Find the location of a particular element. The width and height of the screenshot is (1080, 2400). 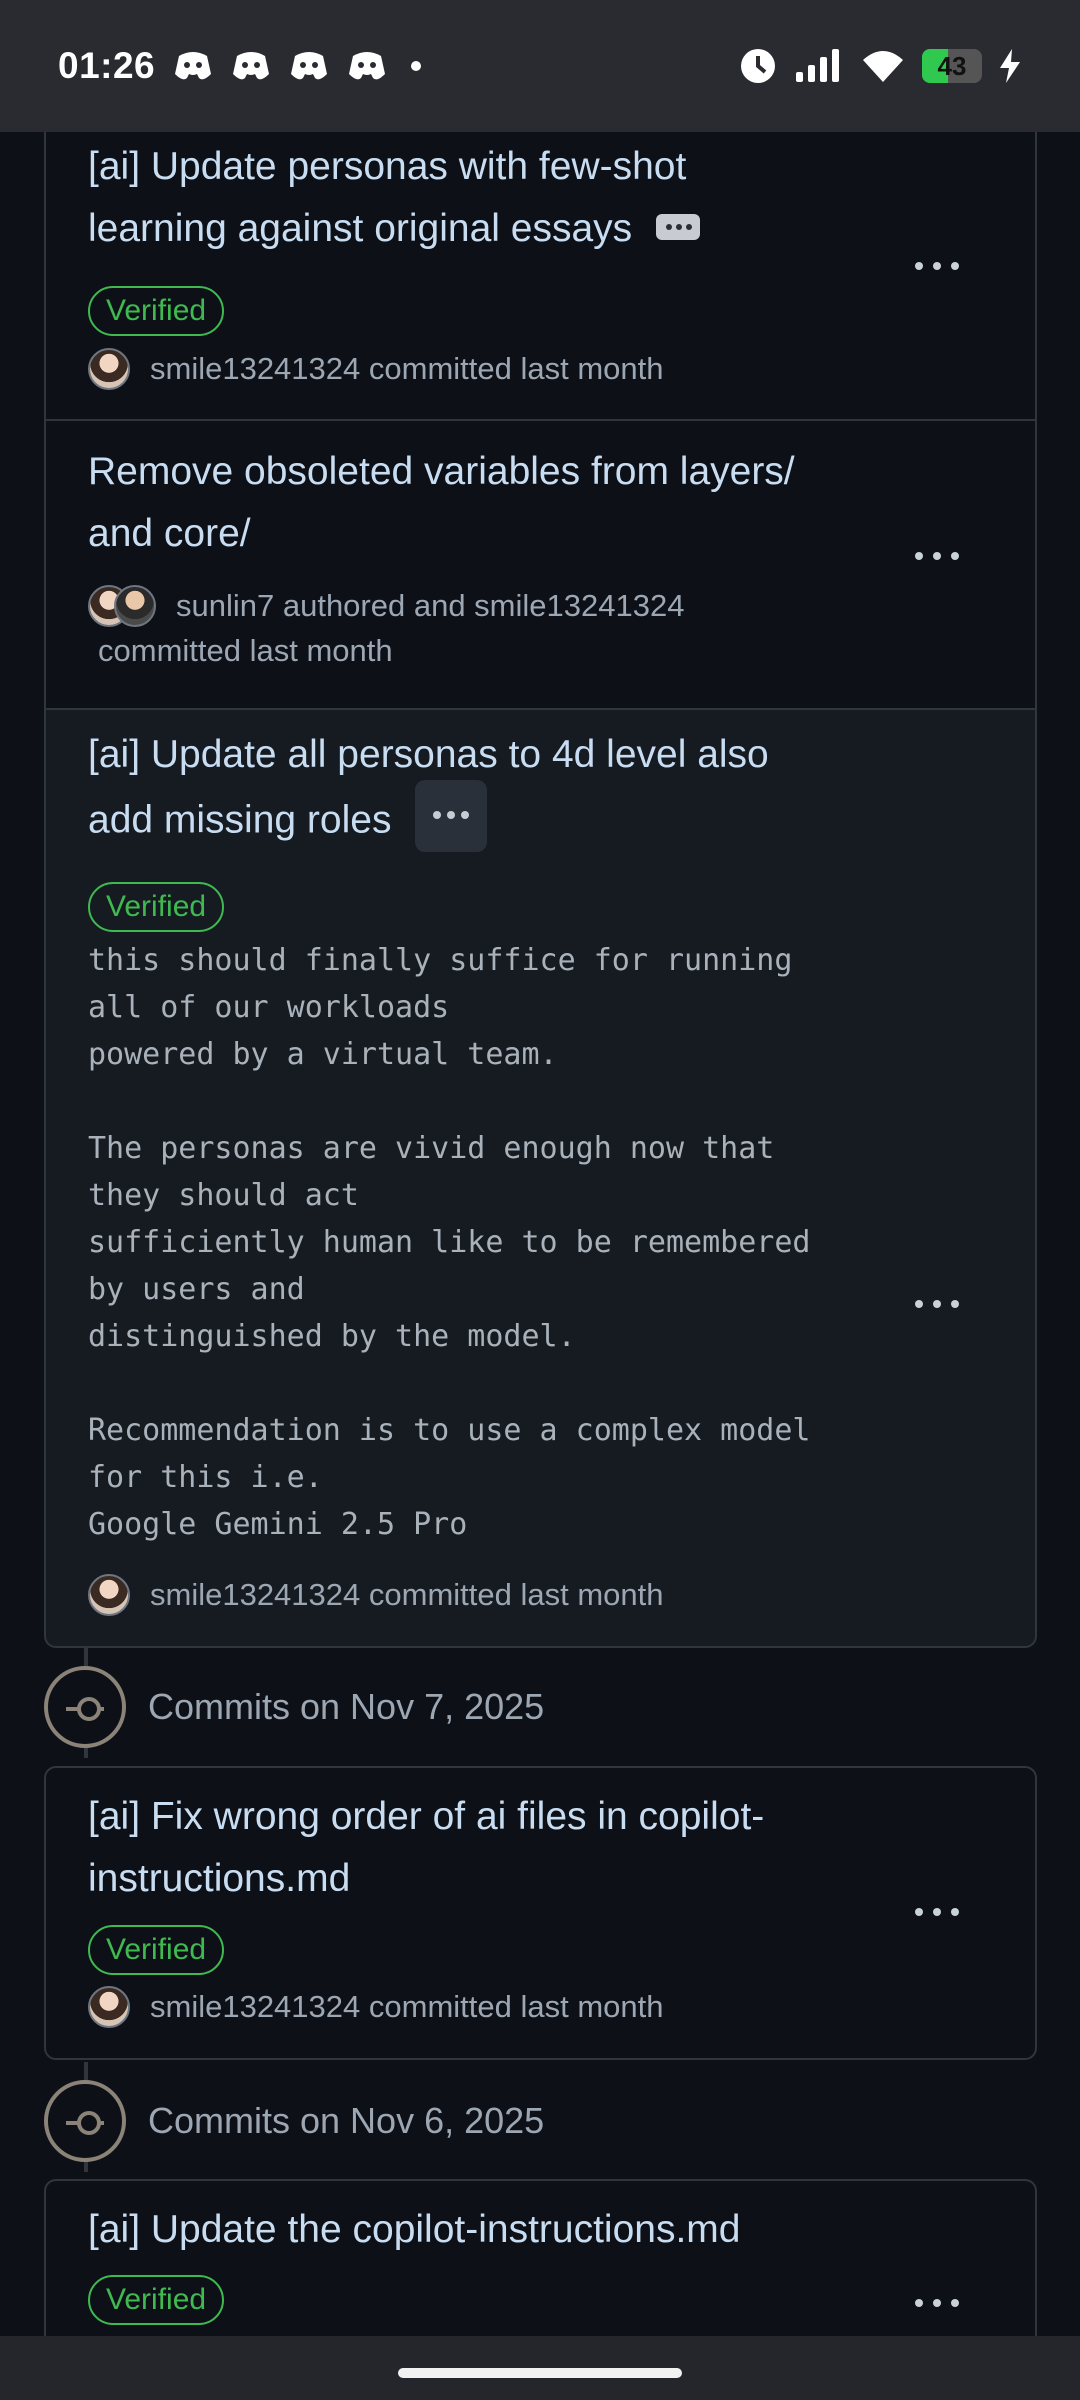

signal-icon is located at coordinates (817, 65).